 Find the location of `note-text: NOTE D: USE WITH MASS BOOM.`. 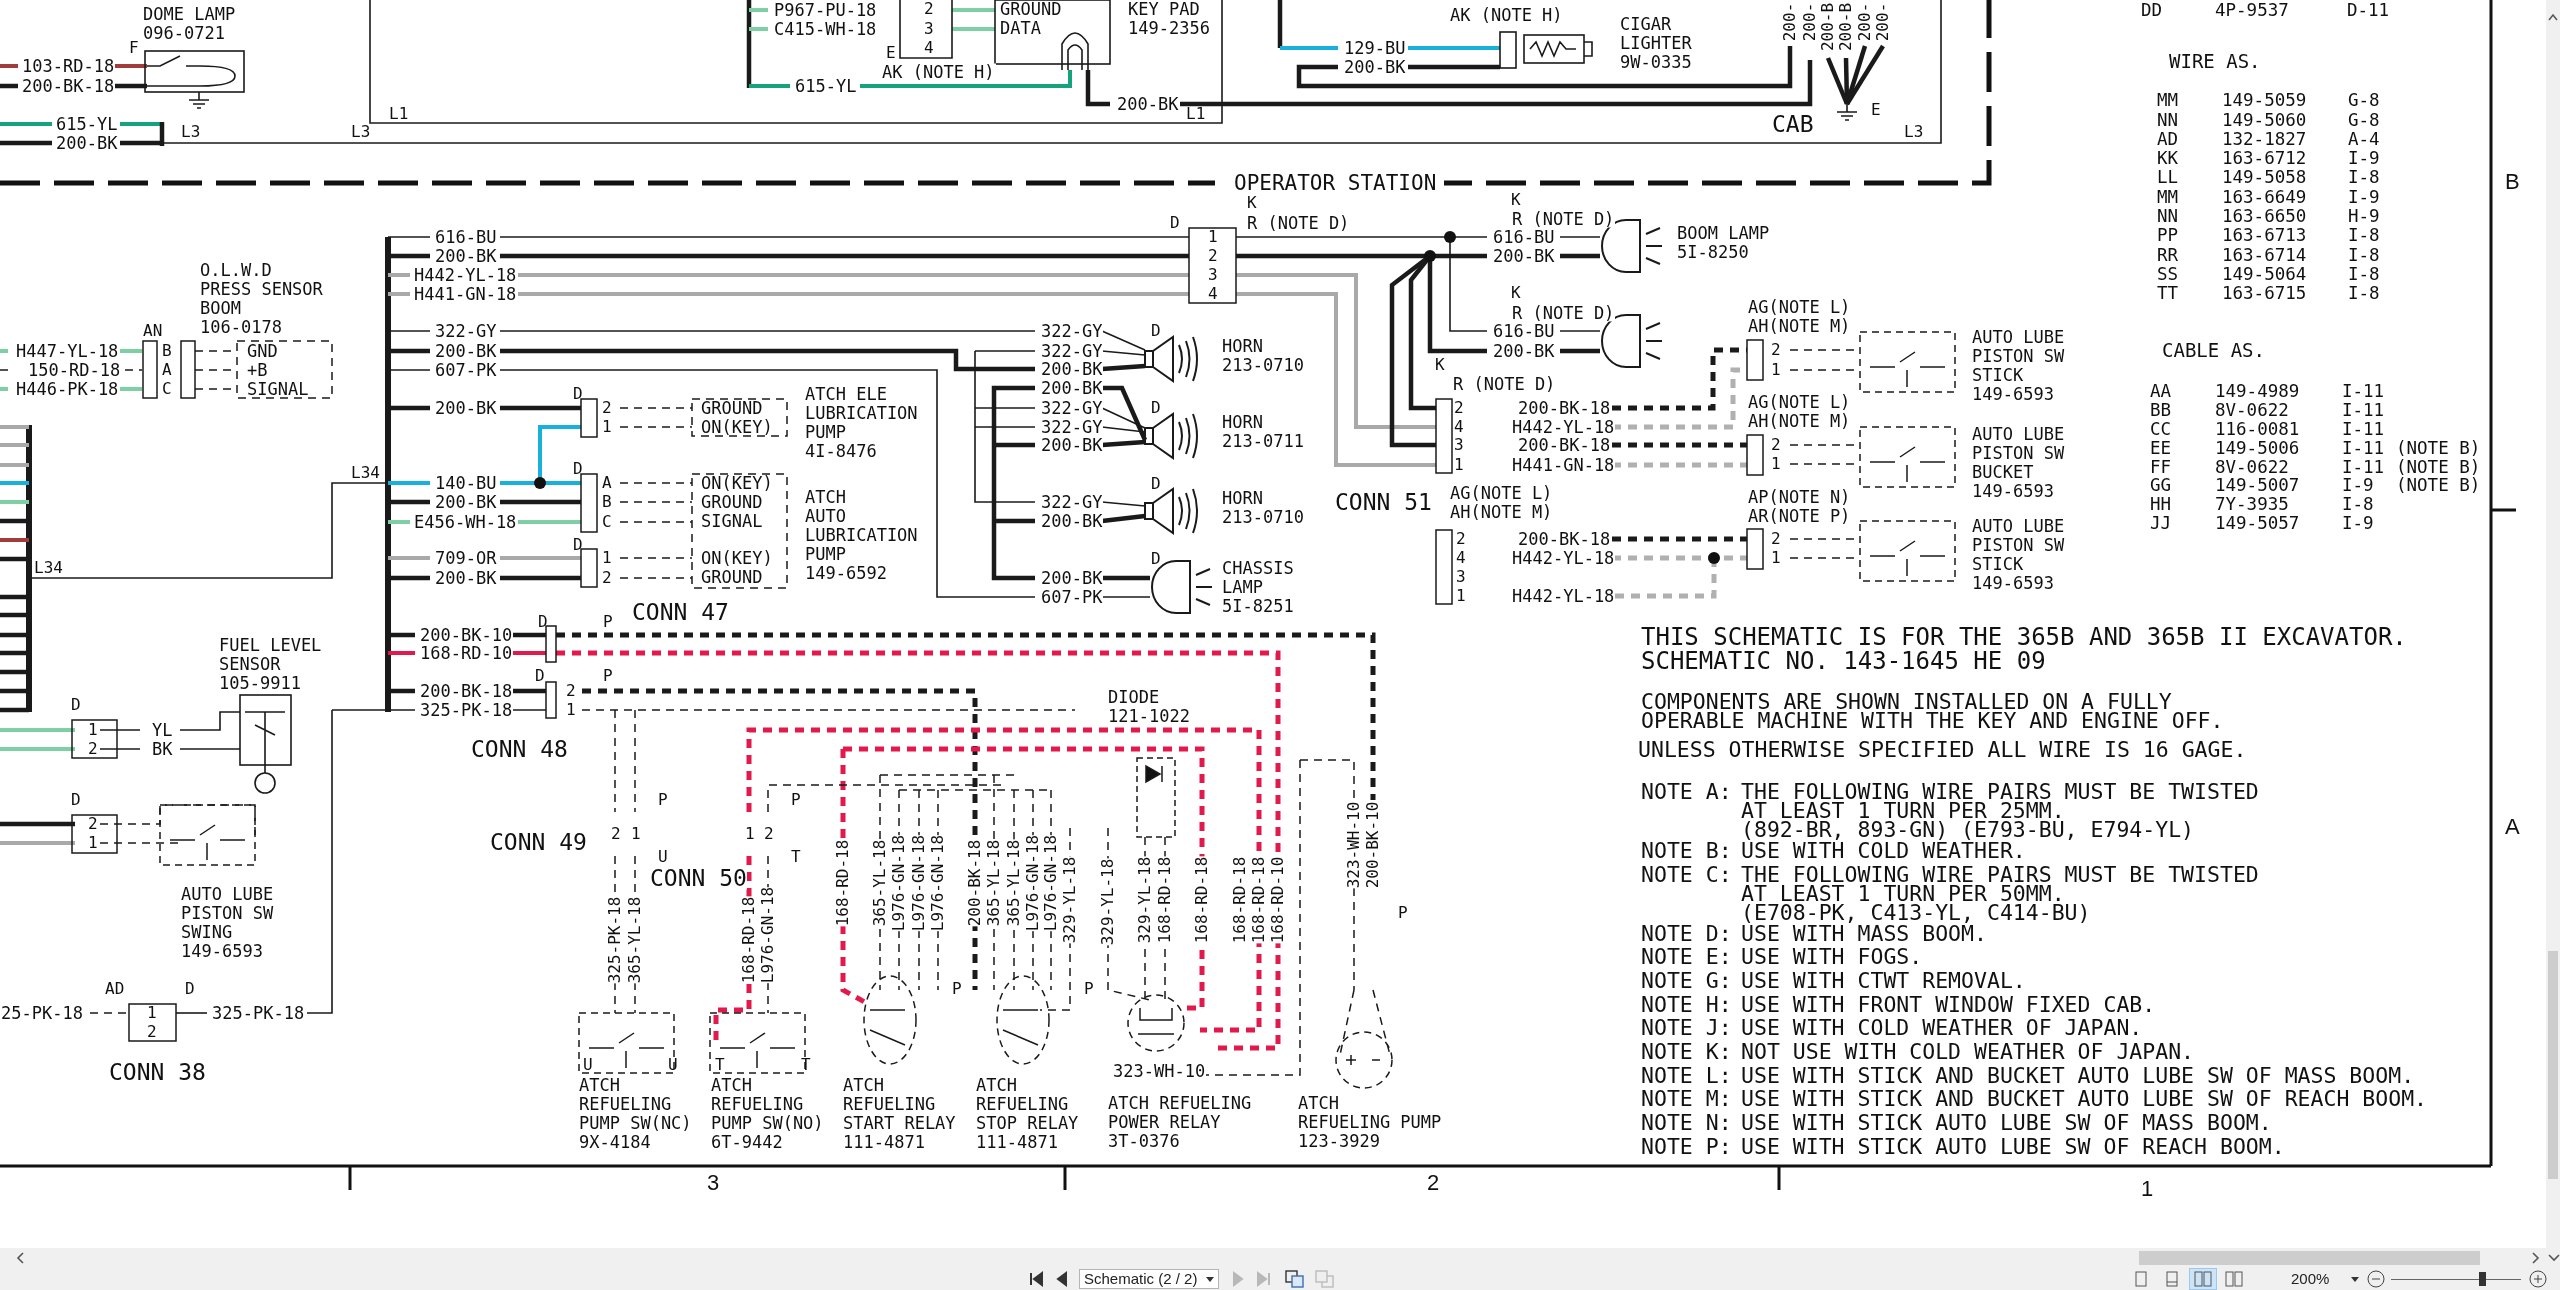

note-text: NOTE D: USE WITH MASS BOOM. is located at coordinates (1814, 933).